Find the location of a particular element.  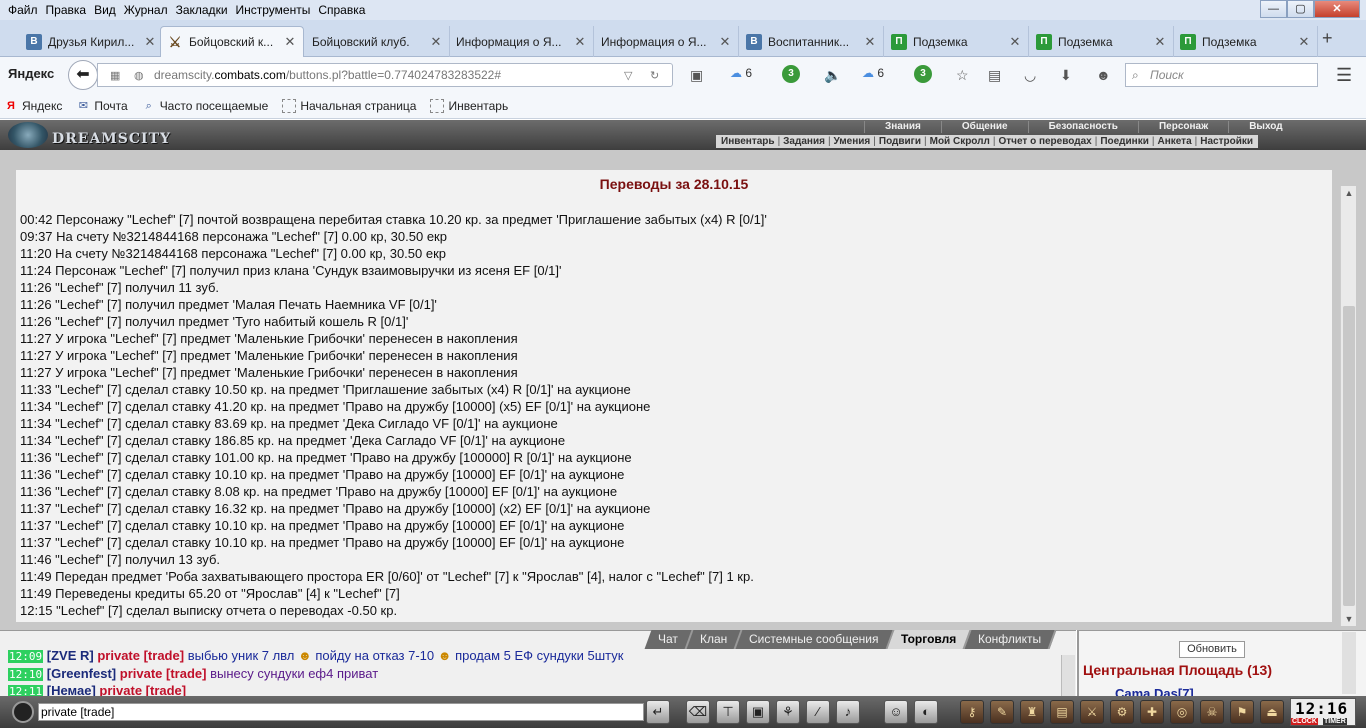

submenu-battles: Поединки is located at coordinates (1124, 141).